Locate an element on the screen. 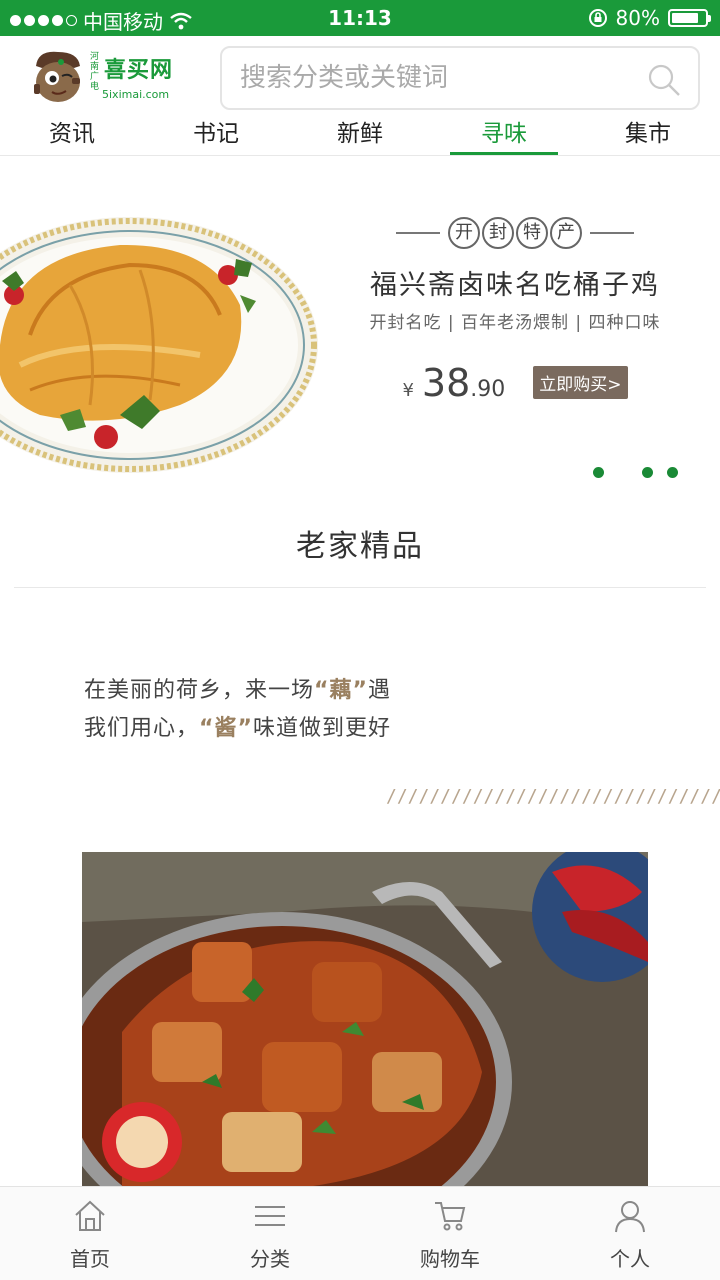 This screenshot has height=1280, width=720. tab-market: 集市 is located at coordinates (648, 135).